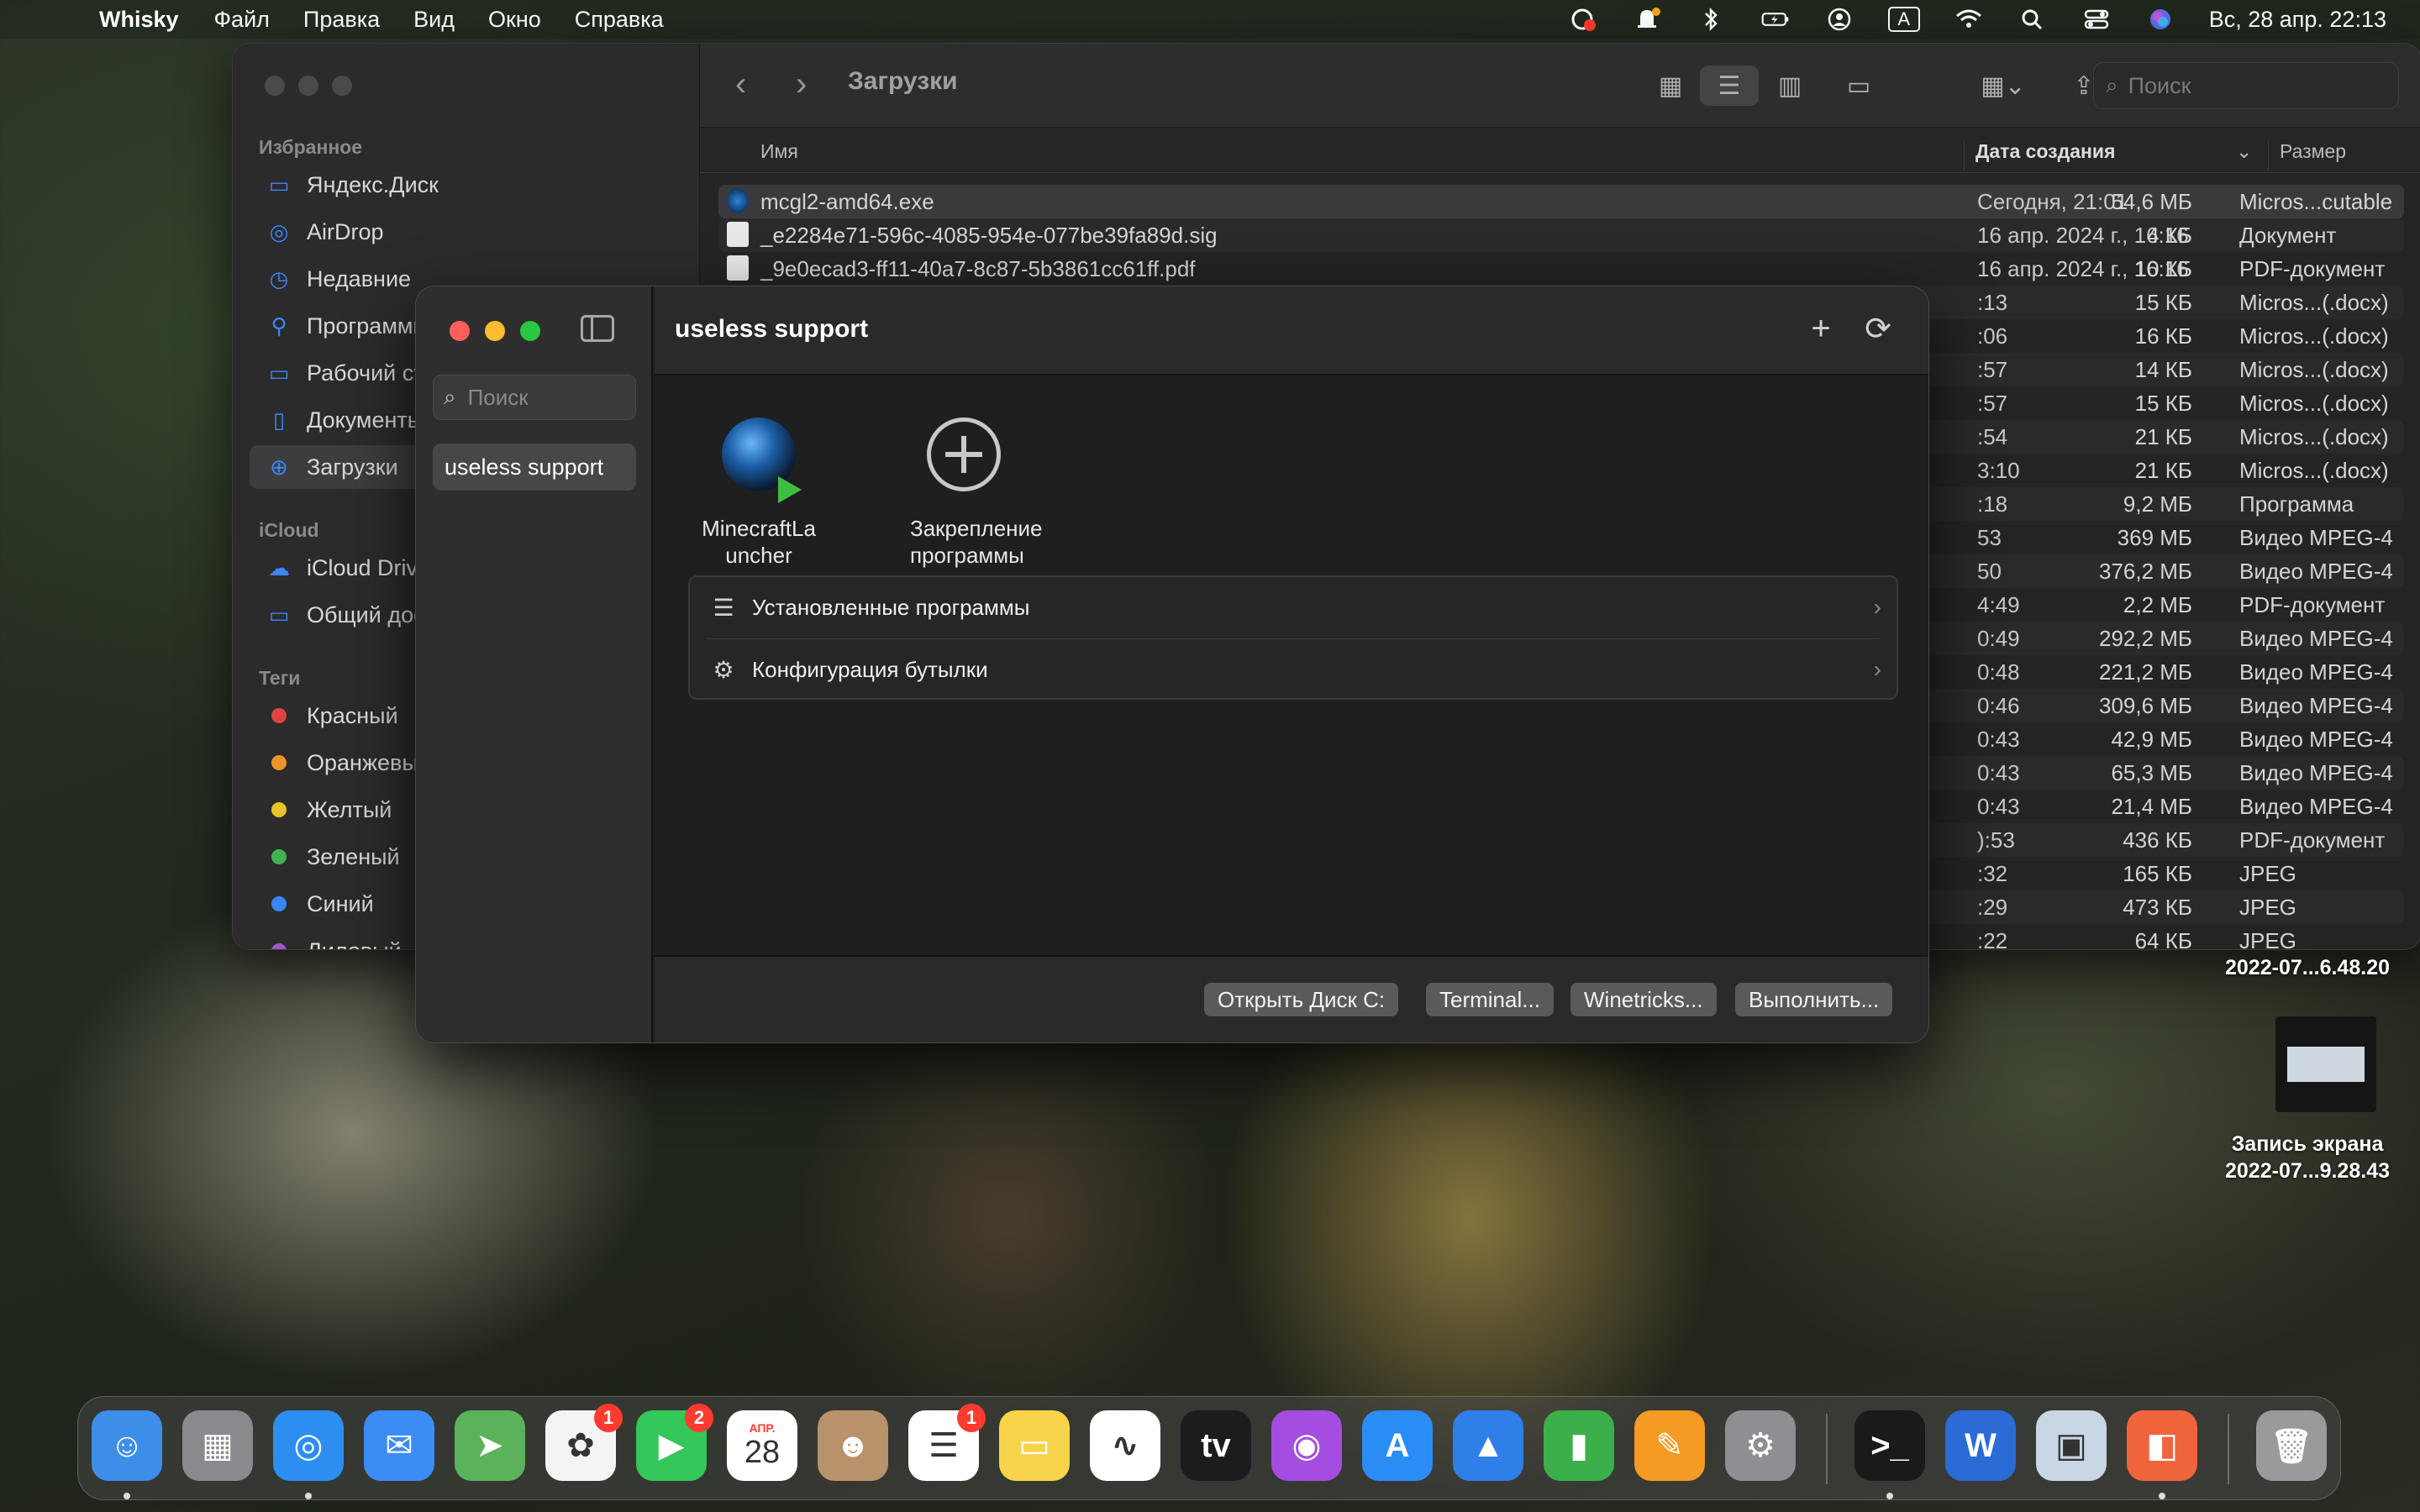 The image size is (2420, 1512). What do you see at coordinates (2163, 436) in the screenshot?
I see `file-size: 21 КБ` at bounding box center [2163, 436].